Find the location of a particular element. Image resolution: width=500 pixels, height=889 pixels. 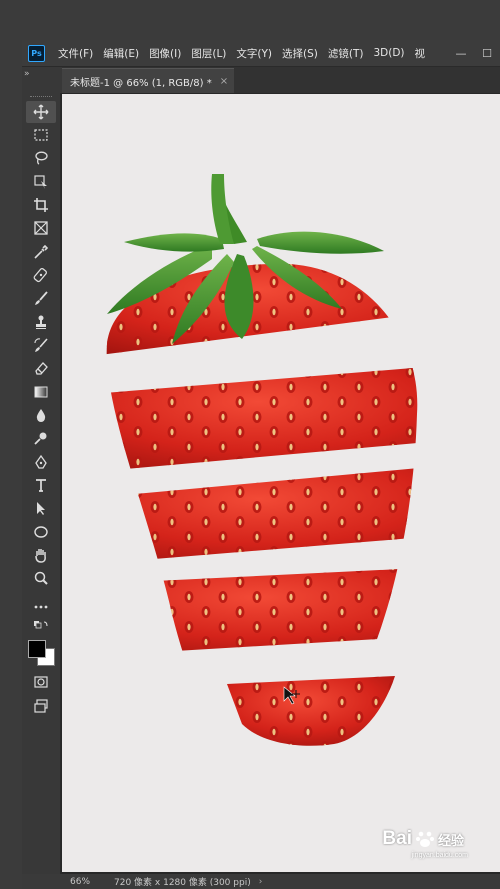

desktop-top is located at coordinates (250, 20).